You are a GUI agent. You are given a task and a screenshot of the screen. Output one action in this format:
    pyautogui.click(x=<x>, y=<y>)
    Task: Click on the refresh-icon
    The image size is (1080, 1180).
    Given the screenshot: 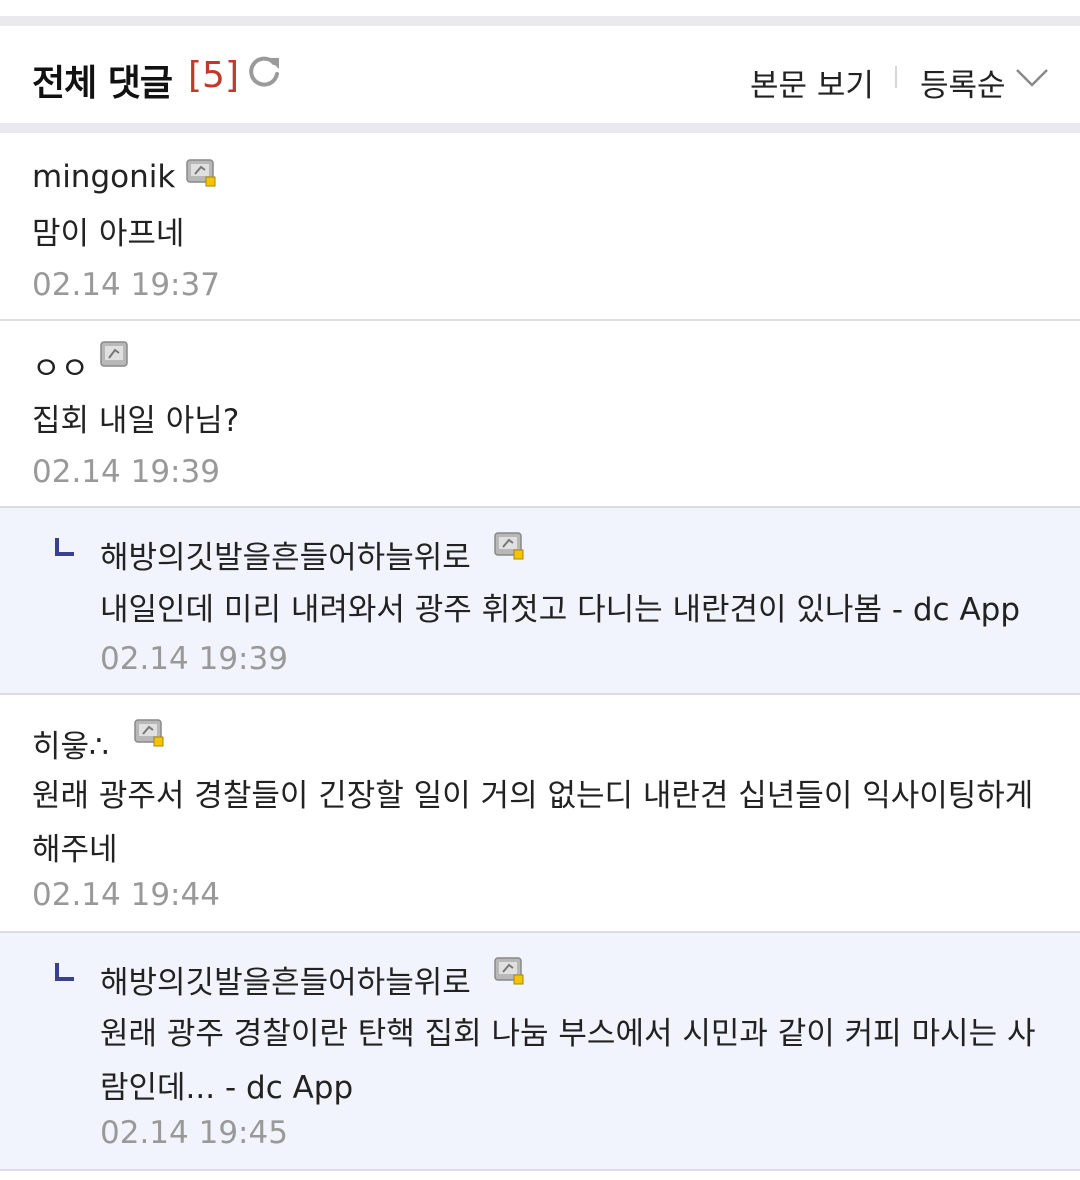 What is the action you would take?
    pyautogui.click(x=264, y=72)
    